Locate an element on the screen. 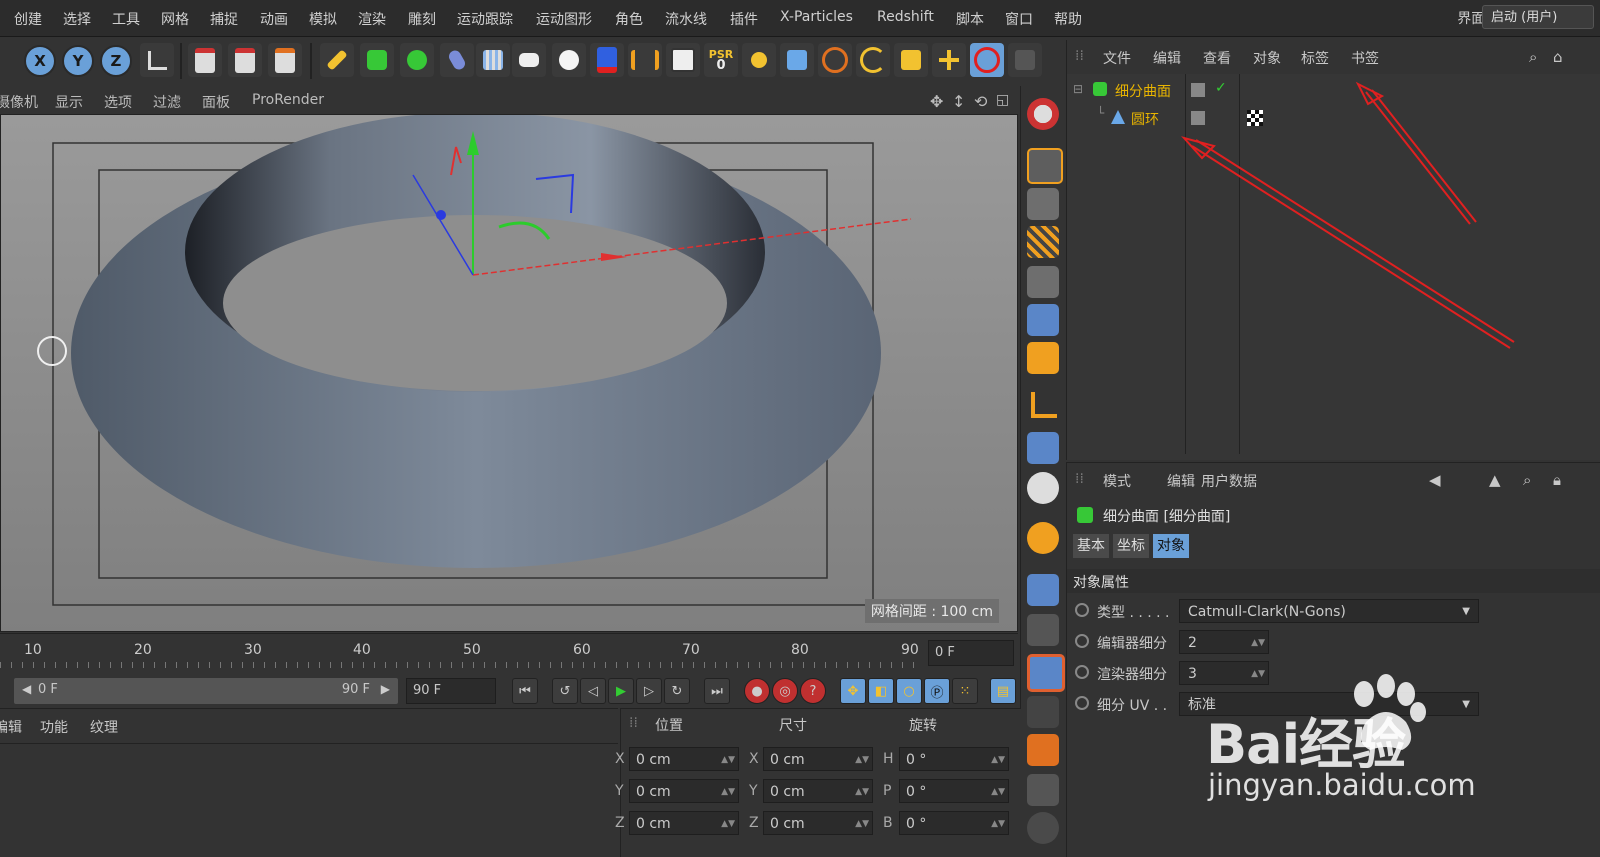 The width and height of the screenshot is (1600, 857). pen-tool-button is located at coordinates (337, 60).